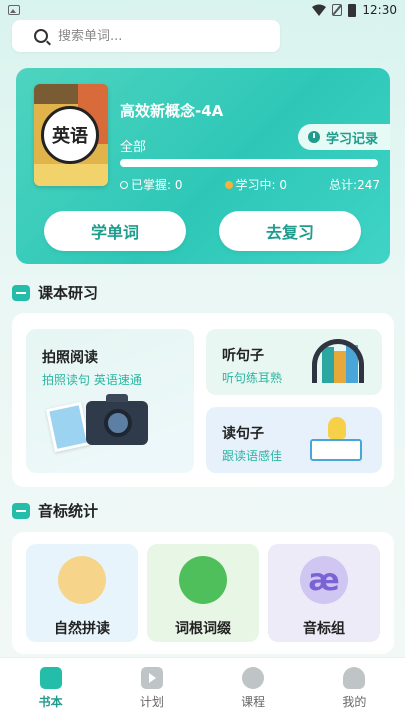 Image resolution: width=405 pixels, height=720 pixels. What do you see at coordinates (319, 10) in the screenshot?
I see `wifi-icon` at bounding box center [319, 10].